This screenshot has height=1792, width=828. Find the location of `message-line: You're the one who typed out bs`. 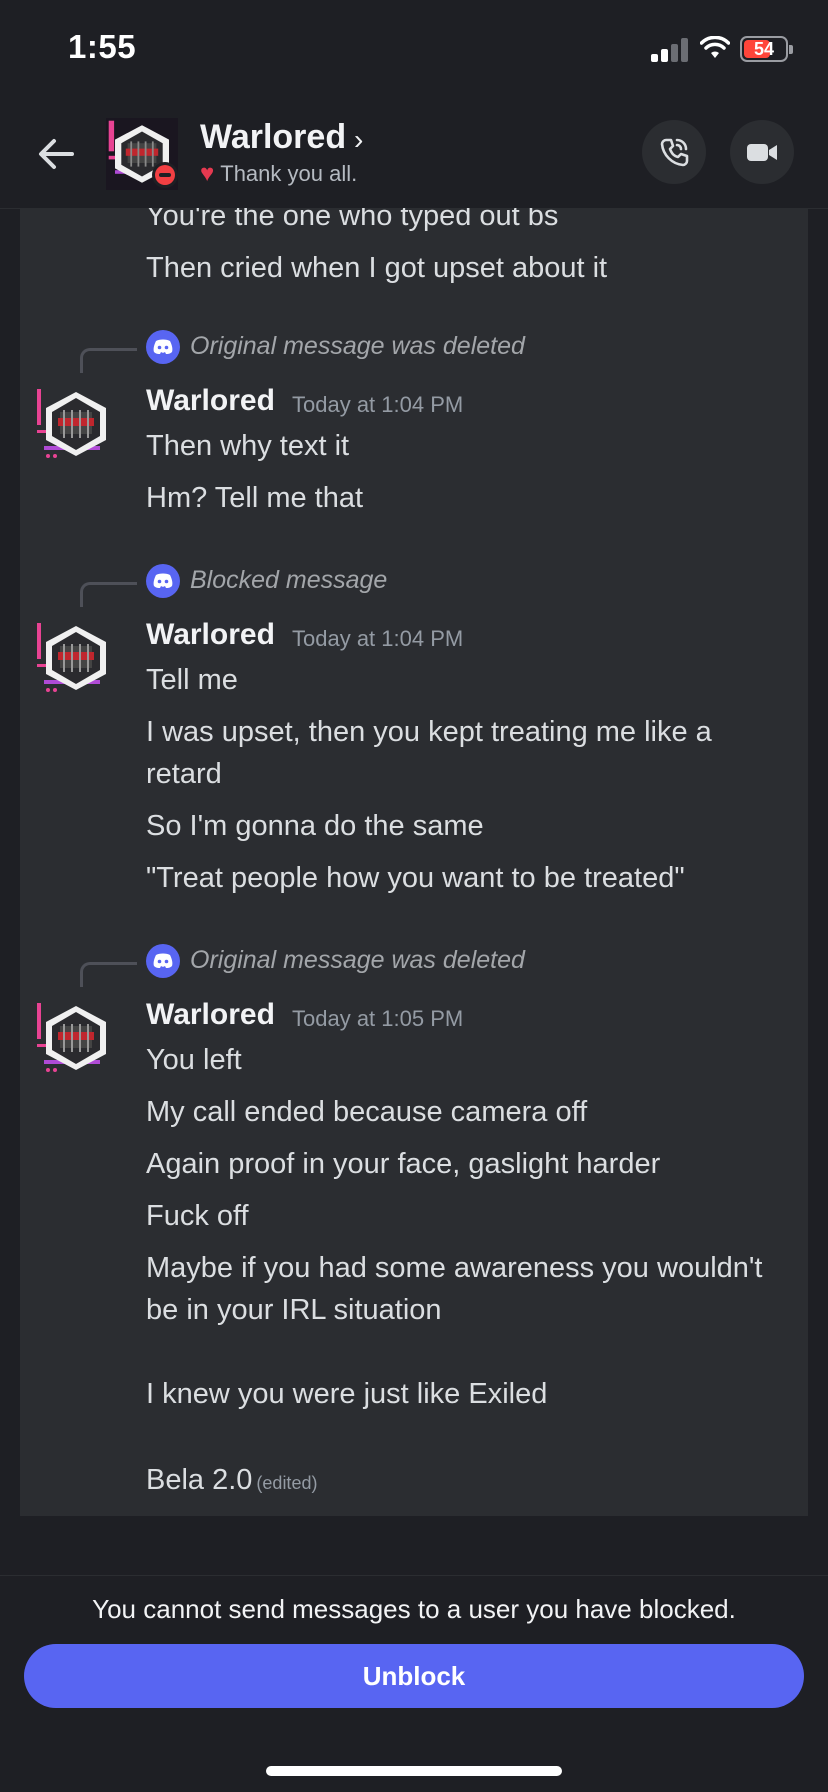

message-line: You're the one who typed out bs is located at coordinates (352, 220).